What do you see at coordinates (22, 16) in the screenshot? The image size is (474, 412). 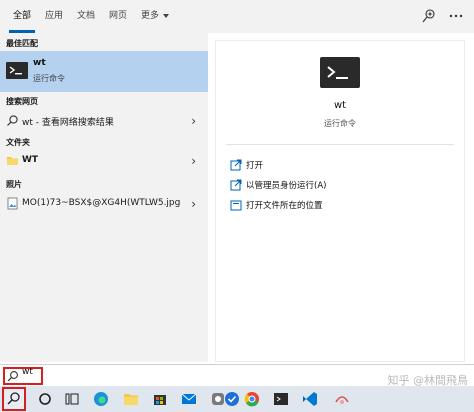 I see `tab-all: 全部` at bounding box center [22, 16].